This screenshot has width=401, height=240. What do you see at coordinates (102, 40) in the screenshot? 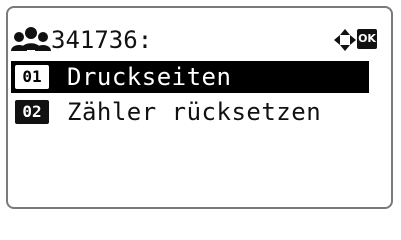
I see `page-title: 341736:` at bounding box center [102, 40].